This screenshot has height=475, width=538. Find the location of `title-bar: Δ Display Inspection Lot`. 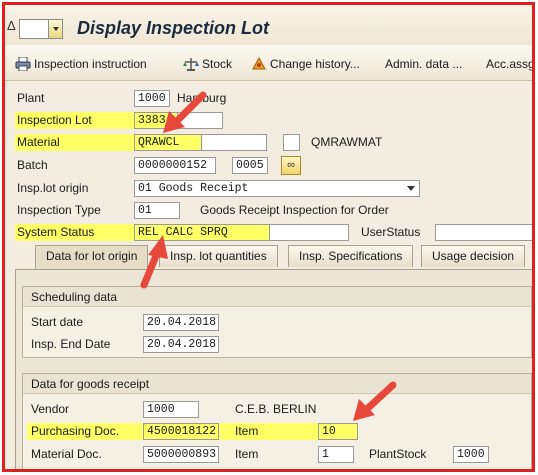

title-bar: Δ Display Inspection Lot is located at coordinates (268, 25).